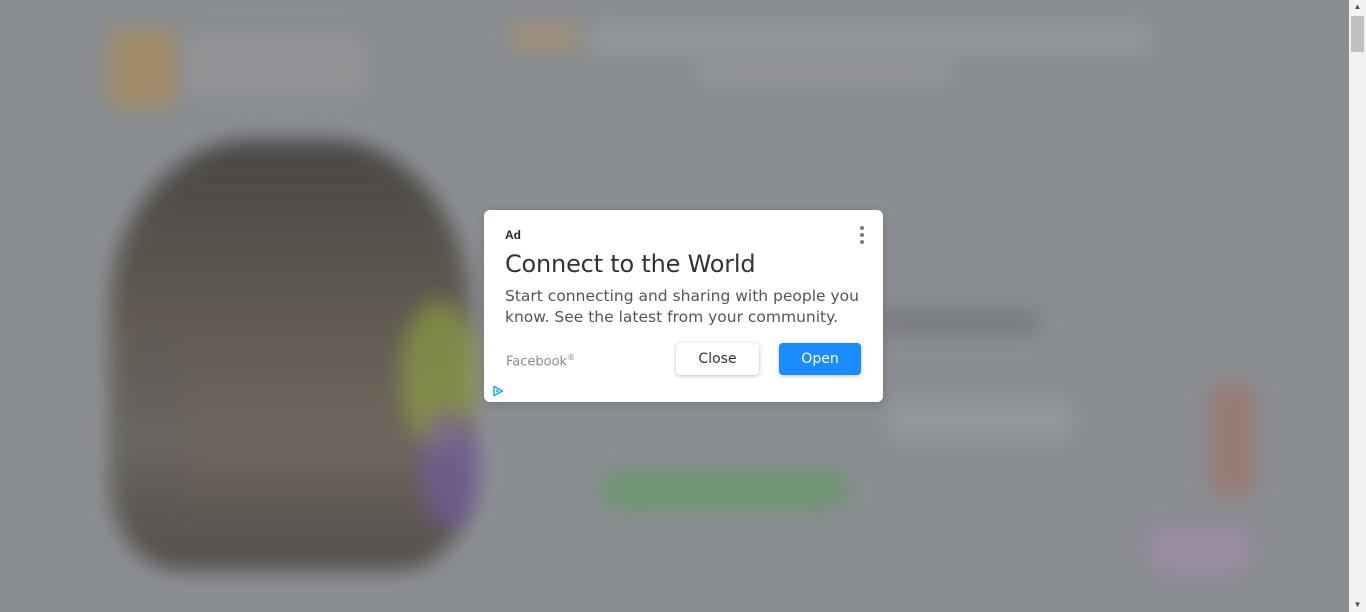 The height and width of the screenshot is (612, 1366). Describe the element at coordinates (545, 37) in the screenshot. I see `background-nav-accent` at that location.